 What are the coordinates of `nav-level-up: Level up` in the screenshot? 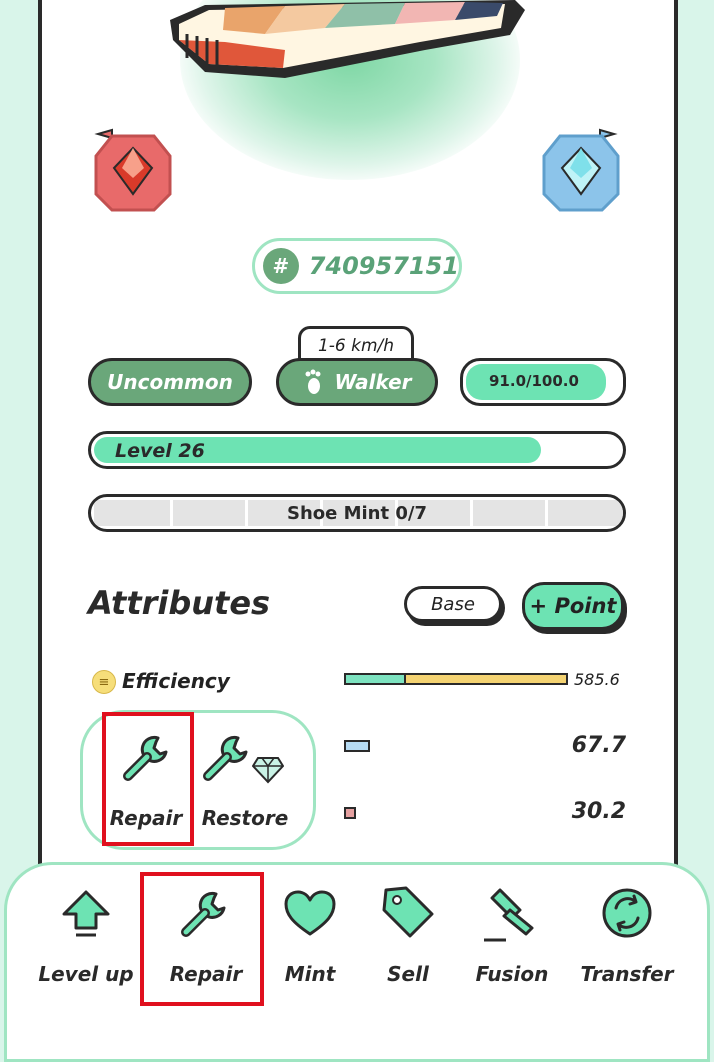 It's located at (86, 974).